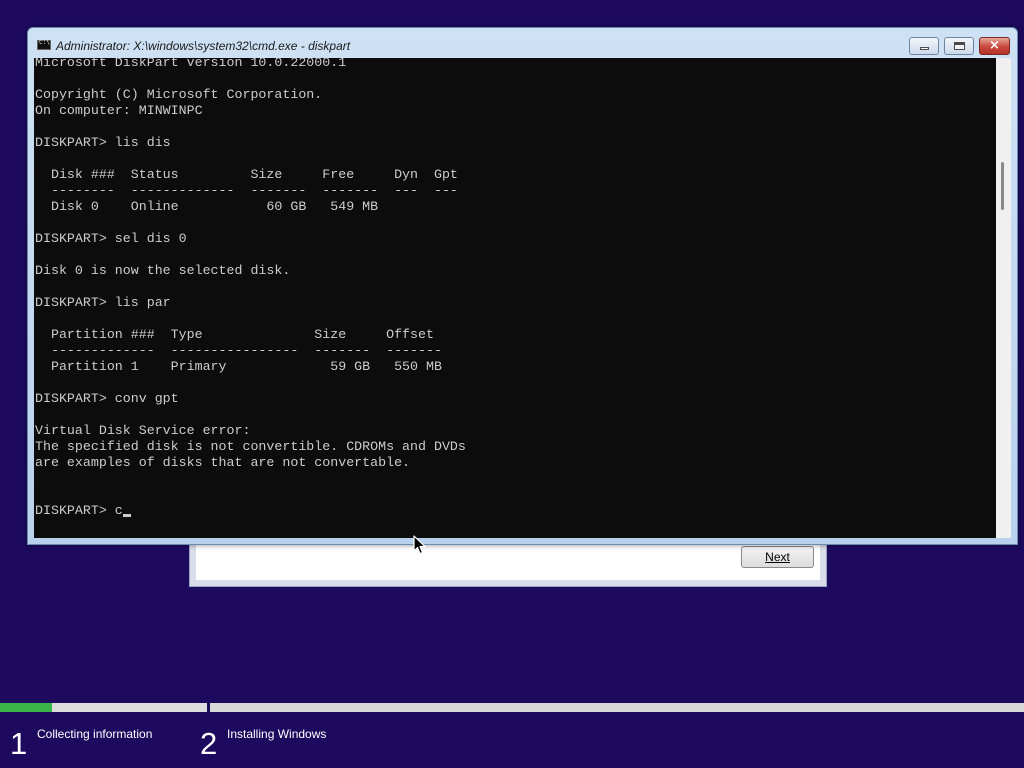  What do you see at coordinates (179, 94) in the screenshot?
I see `console-line: Copyright (C) Microsoft Corporation.` at bounding box center [179, 94].